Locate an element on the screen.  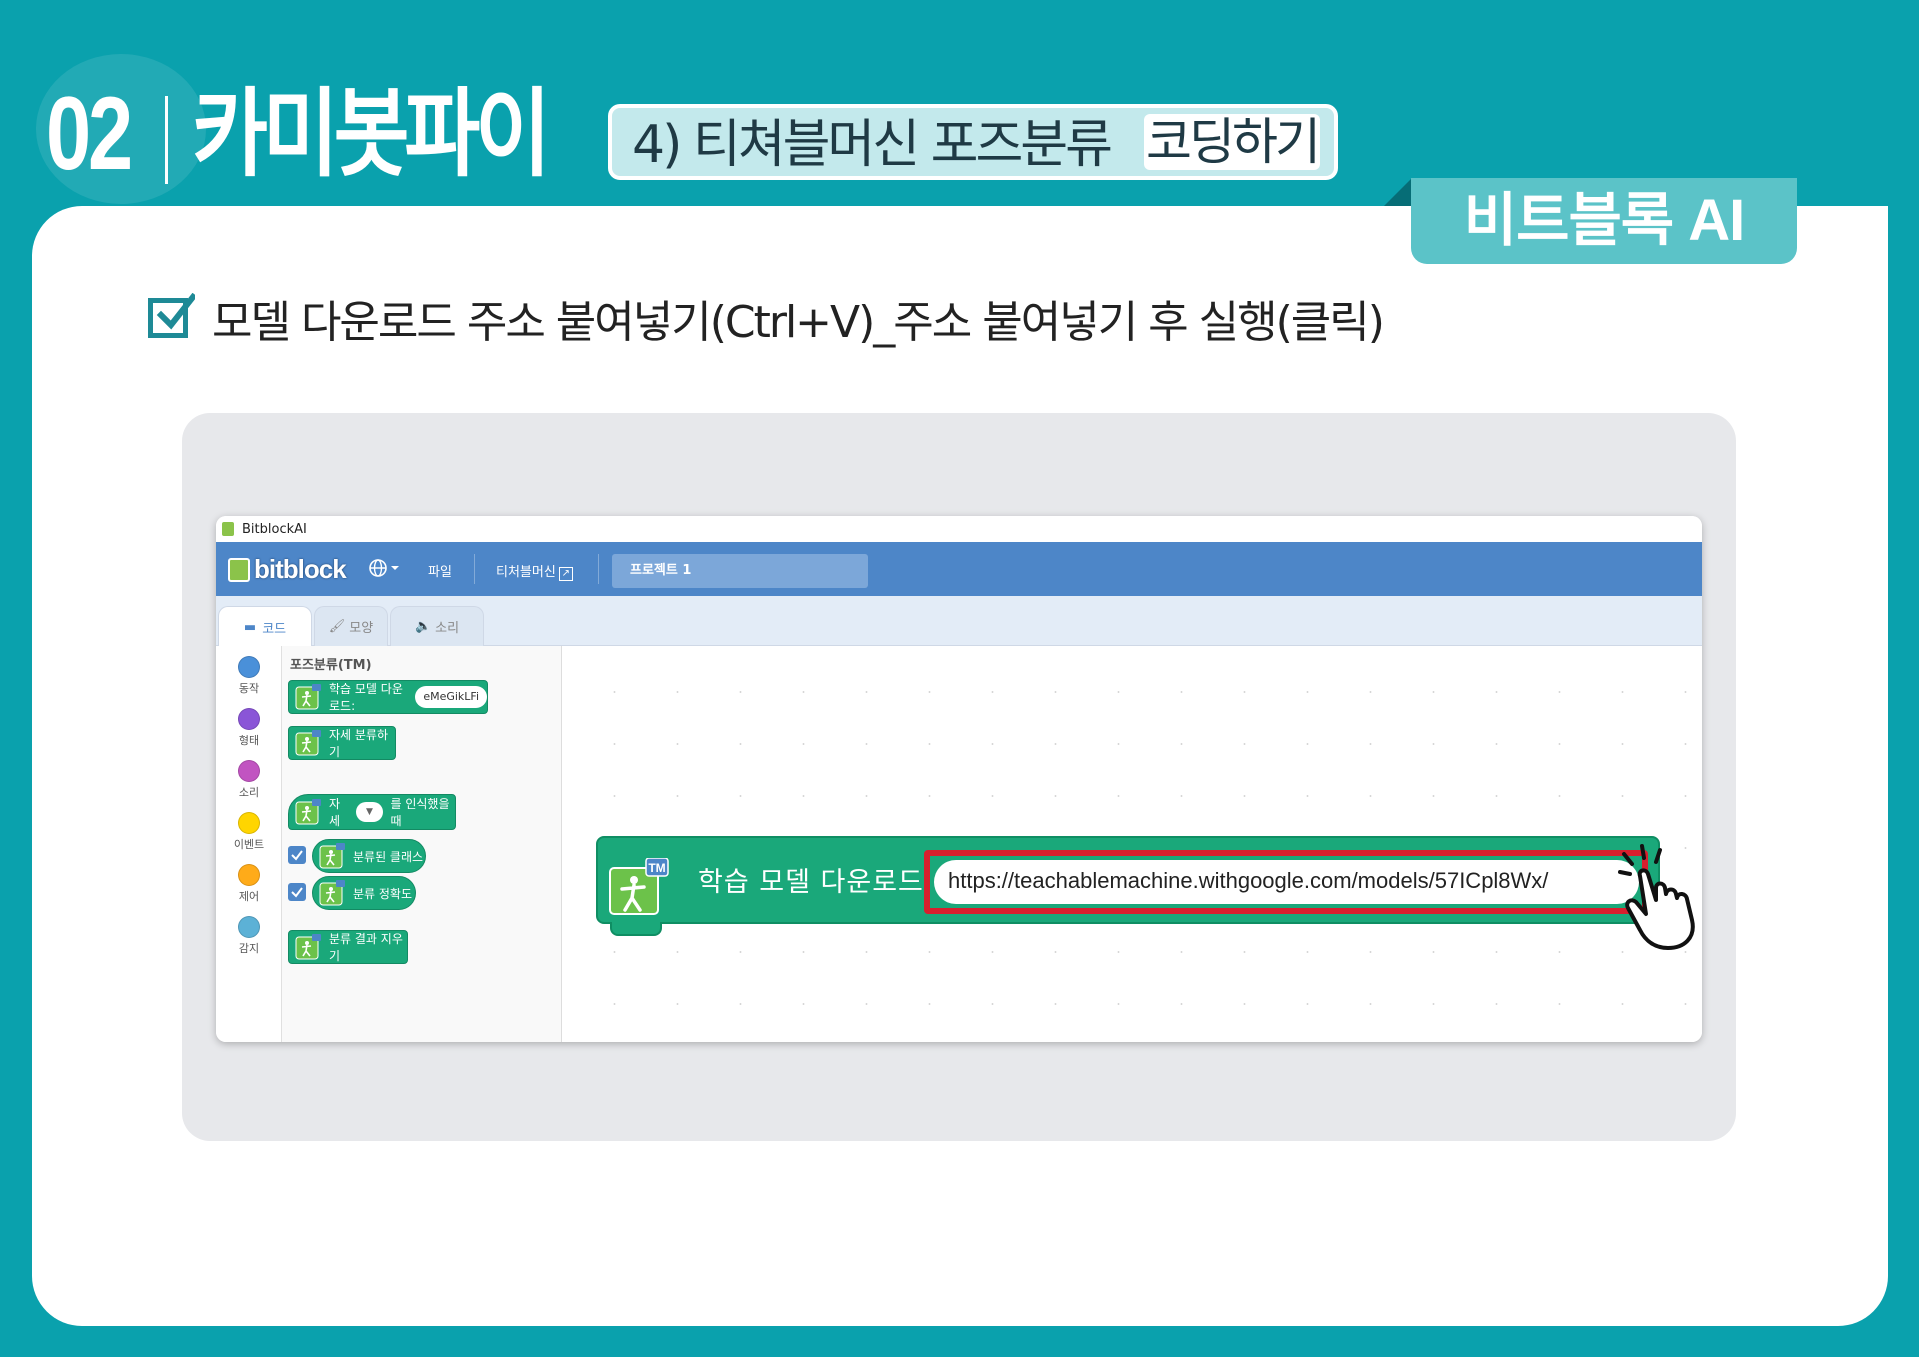
category-label: 이벤트 is located at coordinates (249, 844).